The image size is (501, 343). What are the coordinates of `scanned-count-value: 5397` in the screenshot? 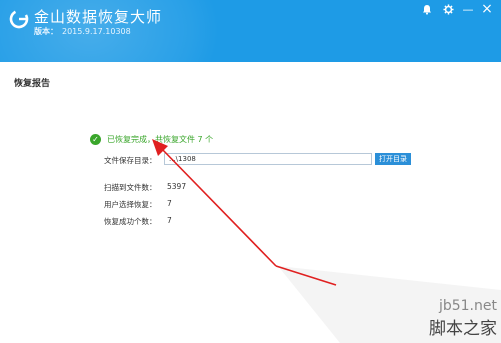 It's located at (177, 186).